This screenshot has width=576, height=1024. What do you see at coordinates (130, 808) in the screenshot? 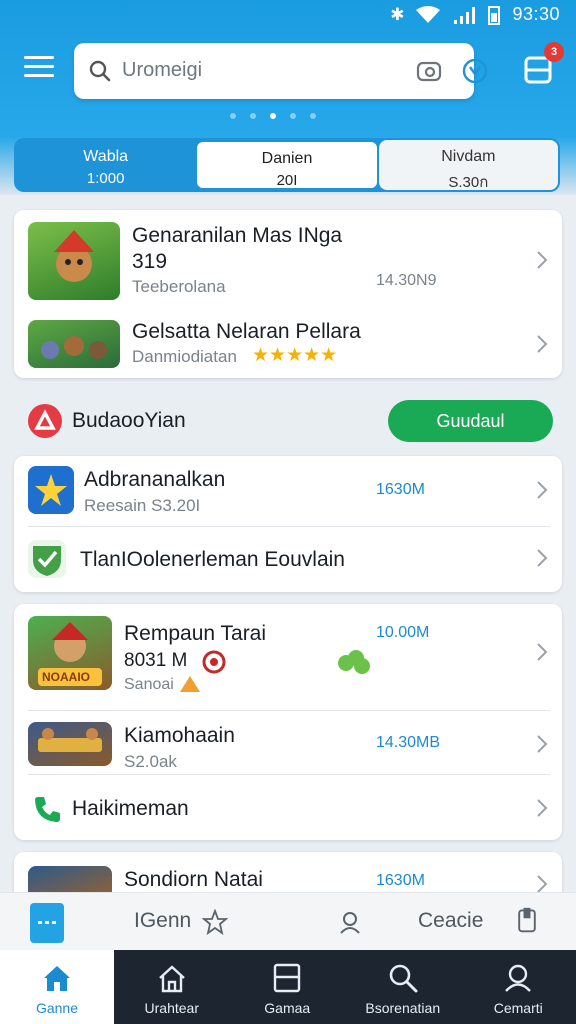
I see `item-title: Haikimeman` at bounding box center [130, 808].